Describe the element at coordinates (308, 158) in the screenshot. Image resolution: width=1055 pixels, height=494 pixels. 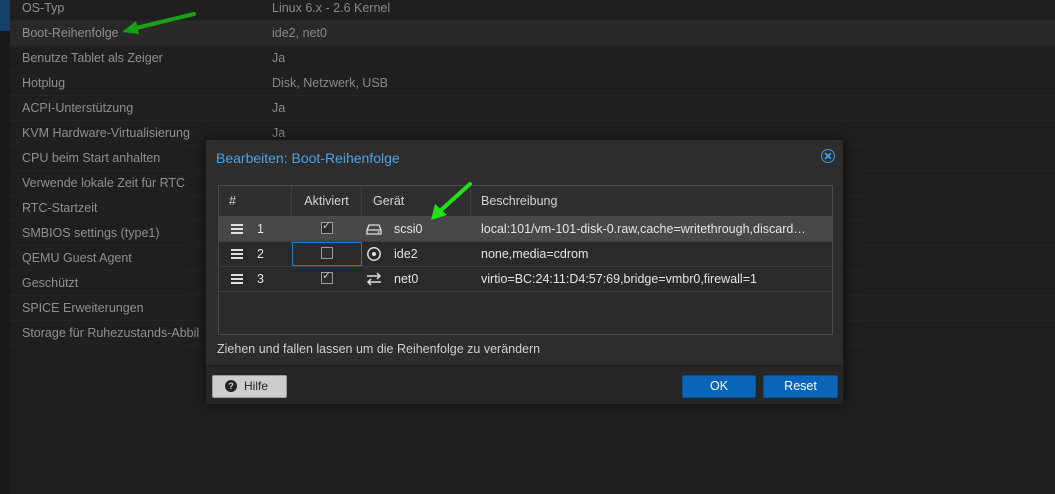
I see `dialog-title: Bearbeiten: Boot-Reihenfolge` at that location.